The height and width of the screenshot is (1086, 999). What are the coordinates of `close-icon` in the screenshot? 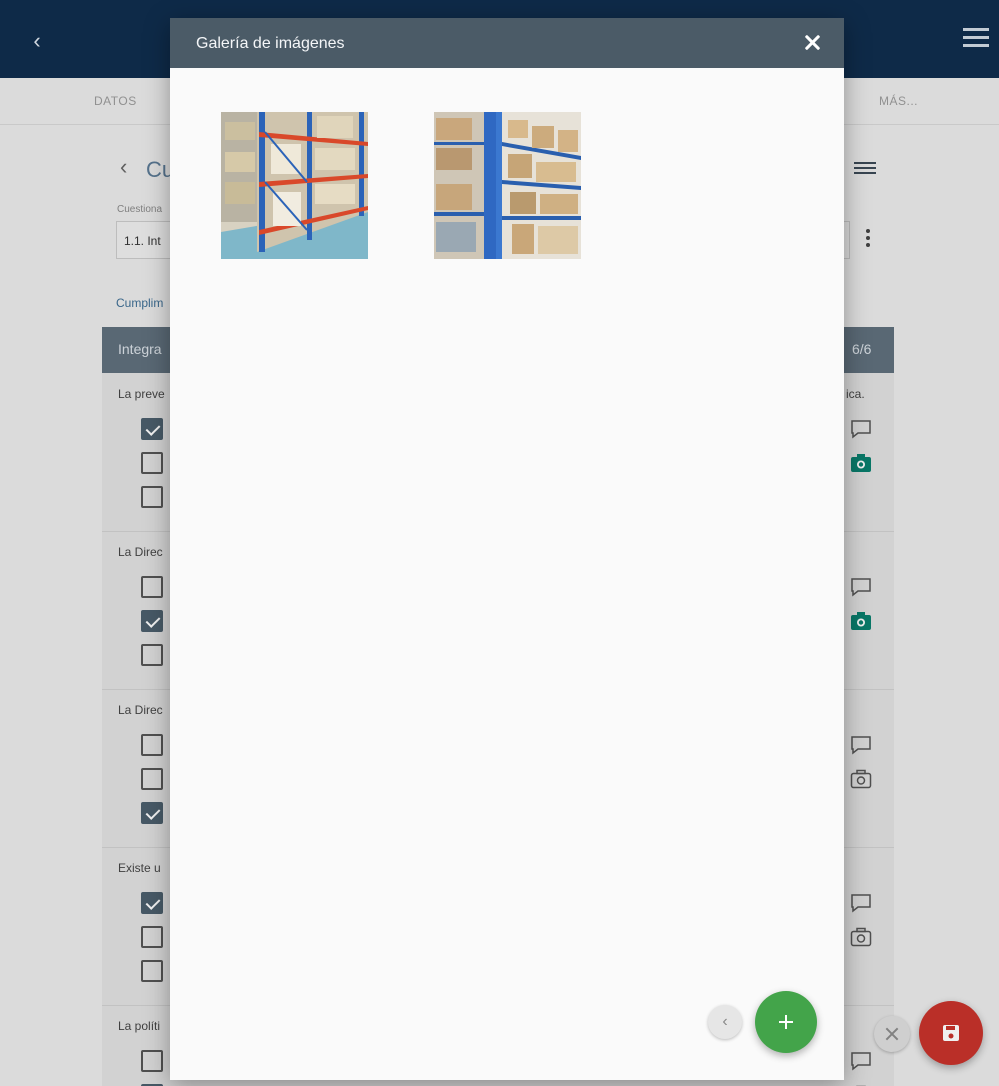 It's located at (812, 43).